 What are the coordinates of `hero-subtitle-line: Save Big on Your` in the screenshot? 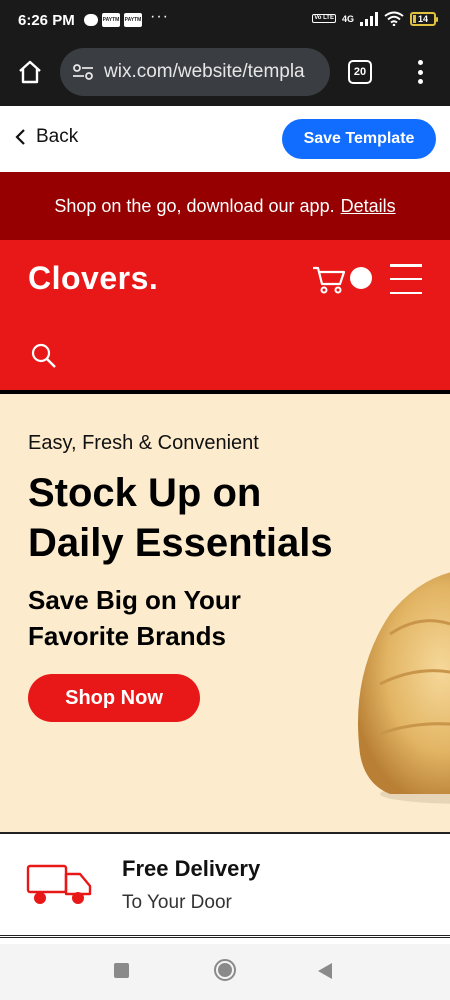 It's located at (134, 600).